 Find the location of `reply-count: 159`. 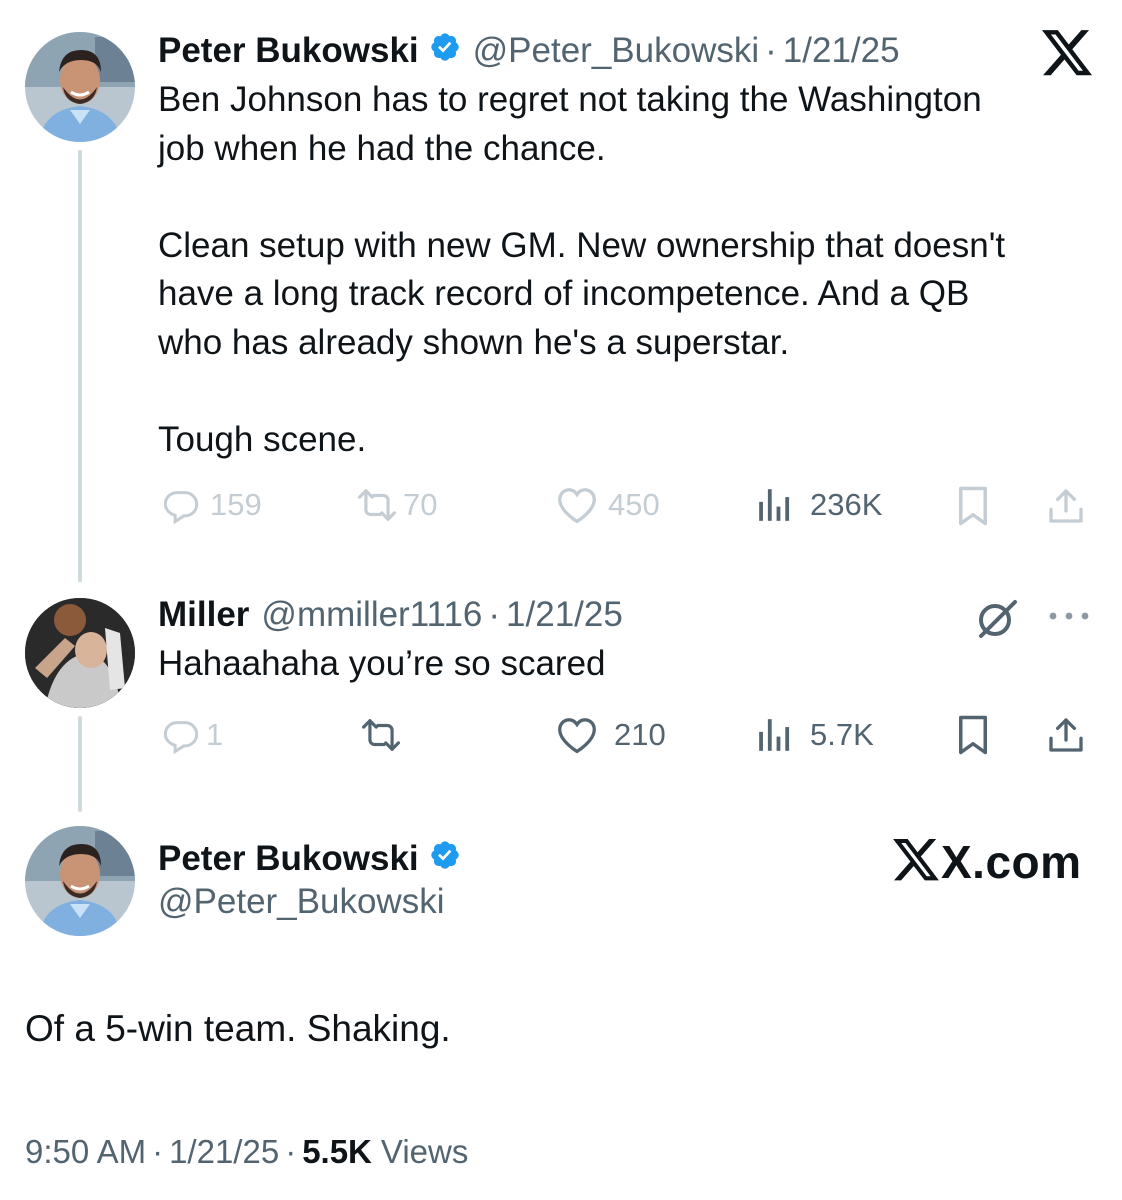

reply-count: 159 is located at coordinates (236, 504).